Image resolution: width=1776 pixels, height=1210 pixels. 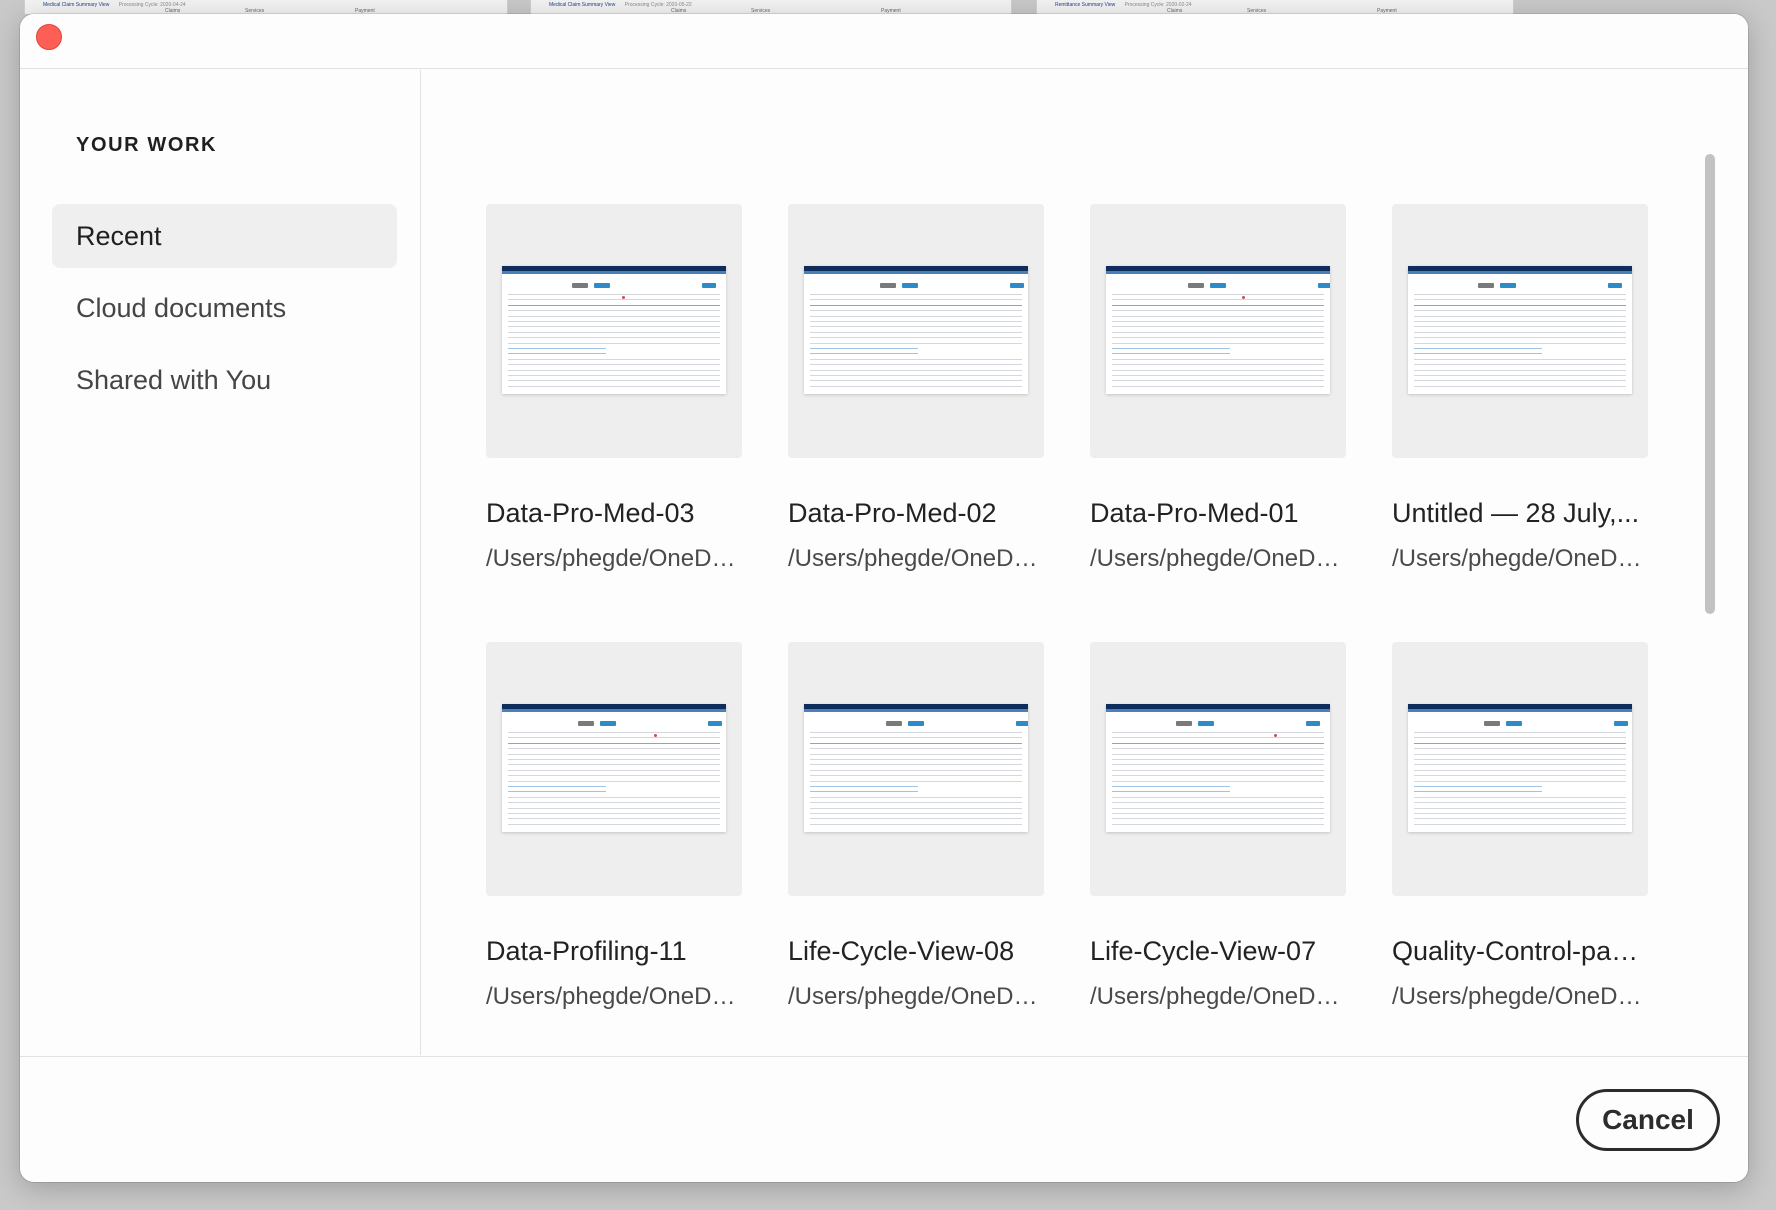 I want to click on document-title: Life-Cycle-View-07, so click(x=1218, y=951).